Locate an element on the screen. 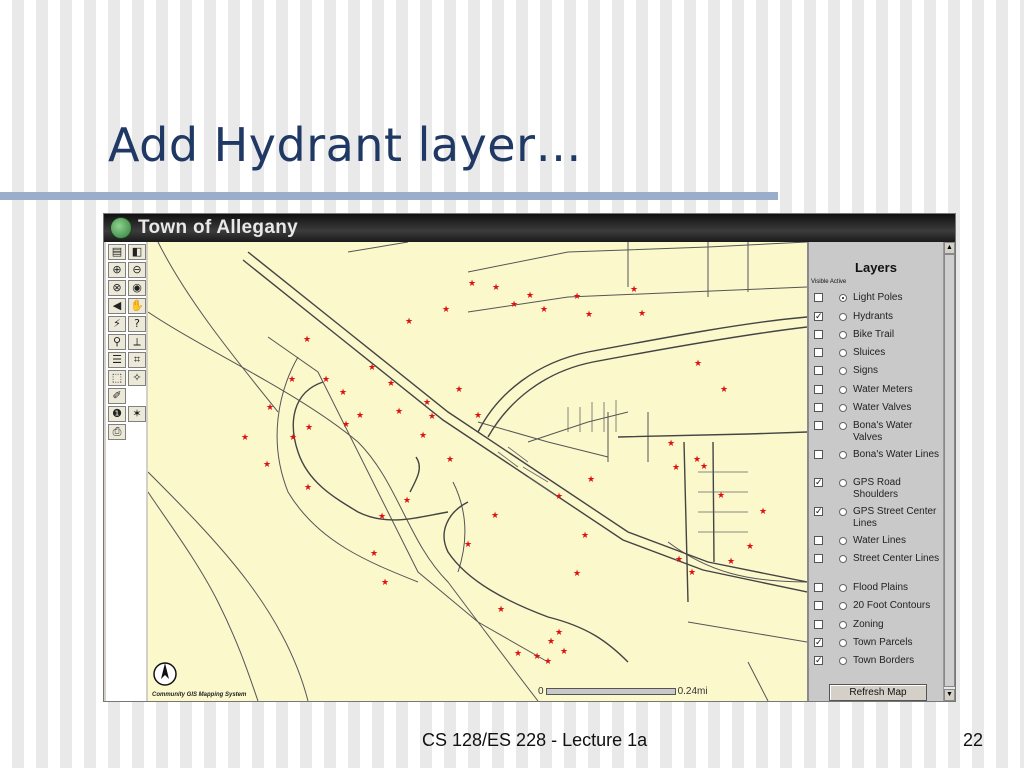 Image resolution: width=1024 pixels, height=768 pixels. buffer-icon: ✧ is located at coordinates (137, 378).